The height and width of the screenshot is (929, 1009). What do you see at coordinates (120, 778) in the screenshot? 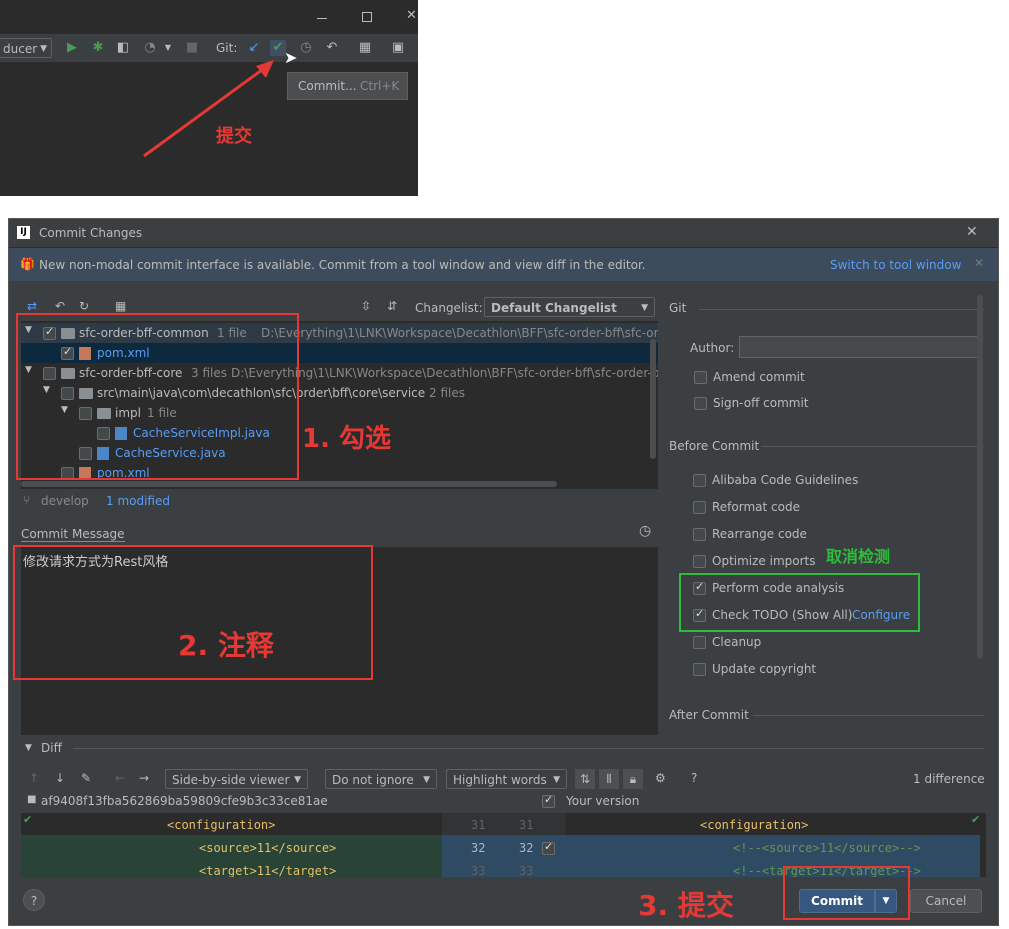
I see `back-icon: ←` at bounding box center [120, 778].